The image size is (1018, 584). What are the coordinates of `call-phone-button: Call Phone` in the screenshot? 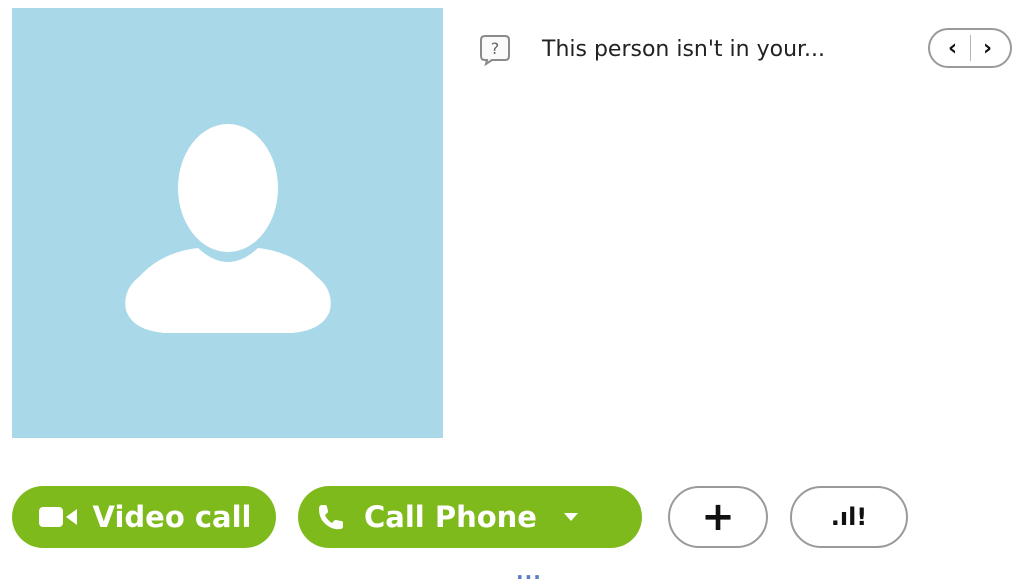 It's located at (470, 517).